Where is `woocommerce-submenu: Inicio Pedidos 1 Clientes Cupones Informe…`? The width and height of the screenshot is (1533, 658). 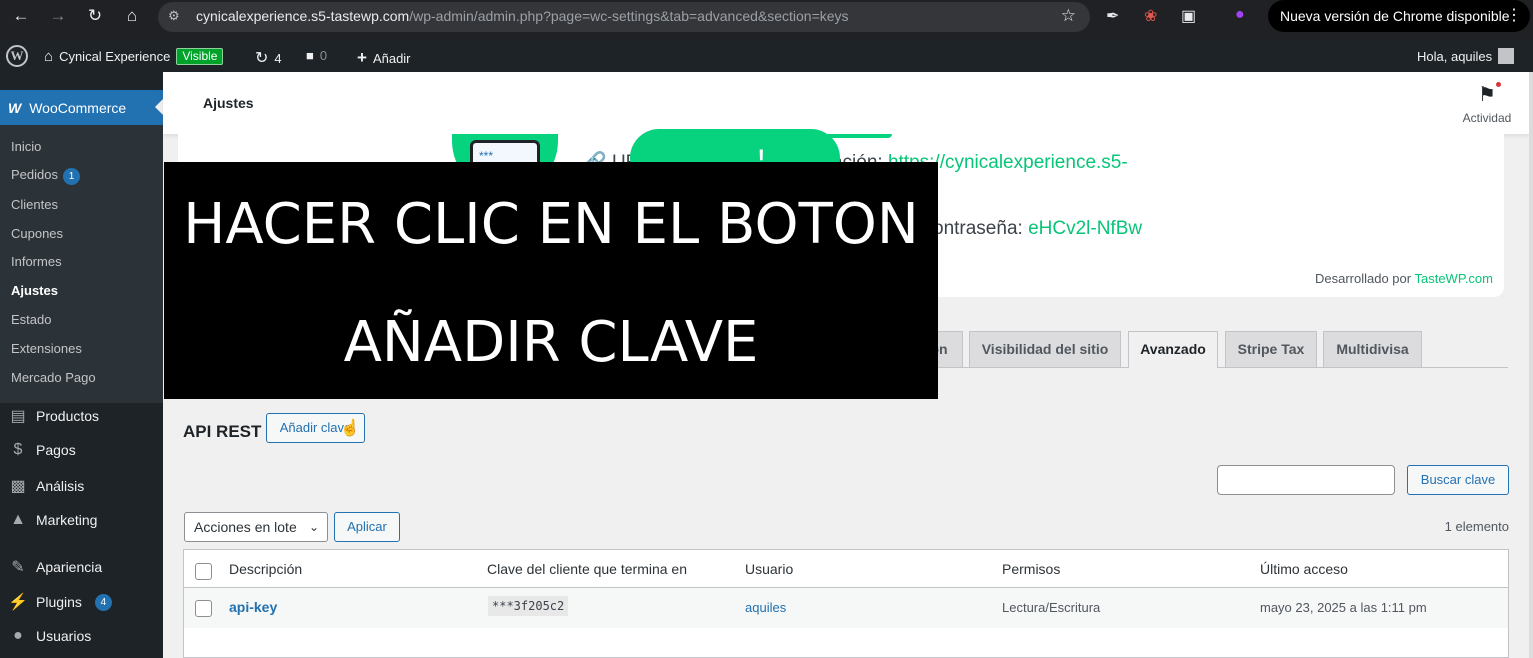 woocommerce-submenu: Inicio Pedidos 1 Clientes Cupones Informe… is located at coordinates (81, 264).